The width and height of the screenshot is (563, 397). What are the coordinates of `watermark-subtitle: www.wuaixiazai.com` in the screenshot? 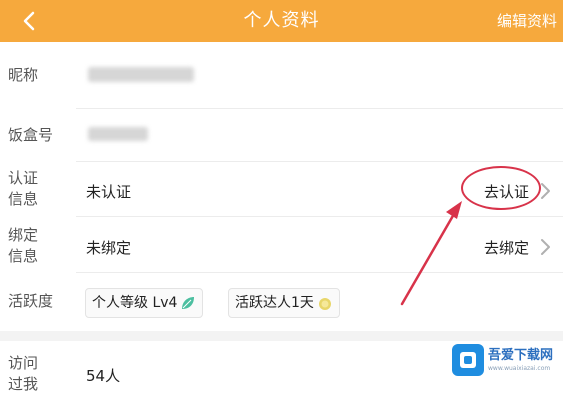 It's located at (519, 368).